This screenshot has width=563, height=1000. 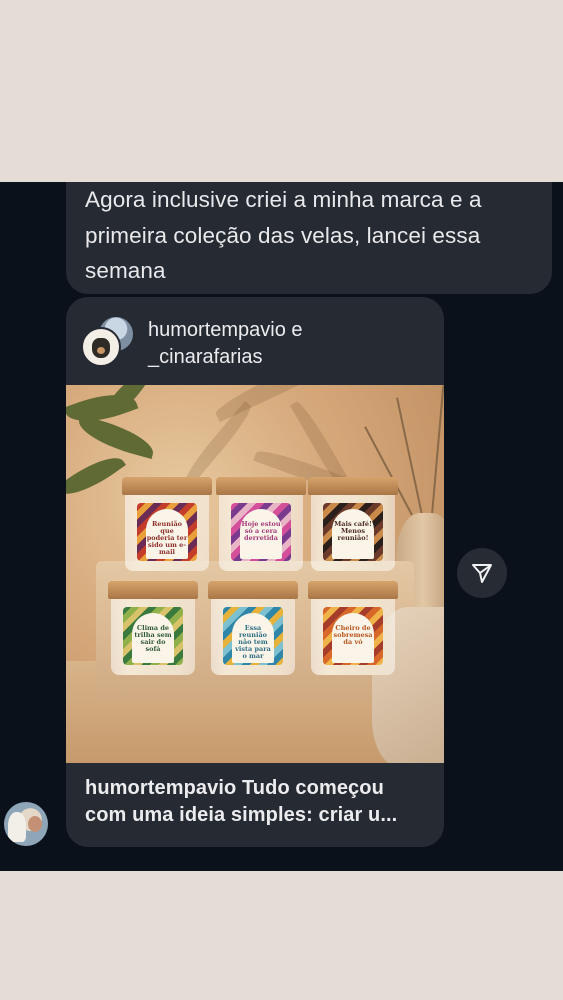 What do you see at coordinates (101, 347) in the screenshot?
I see `brand-avatar` at bounding box center [101, 347].